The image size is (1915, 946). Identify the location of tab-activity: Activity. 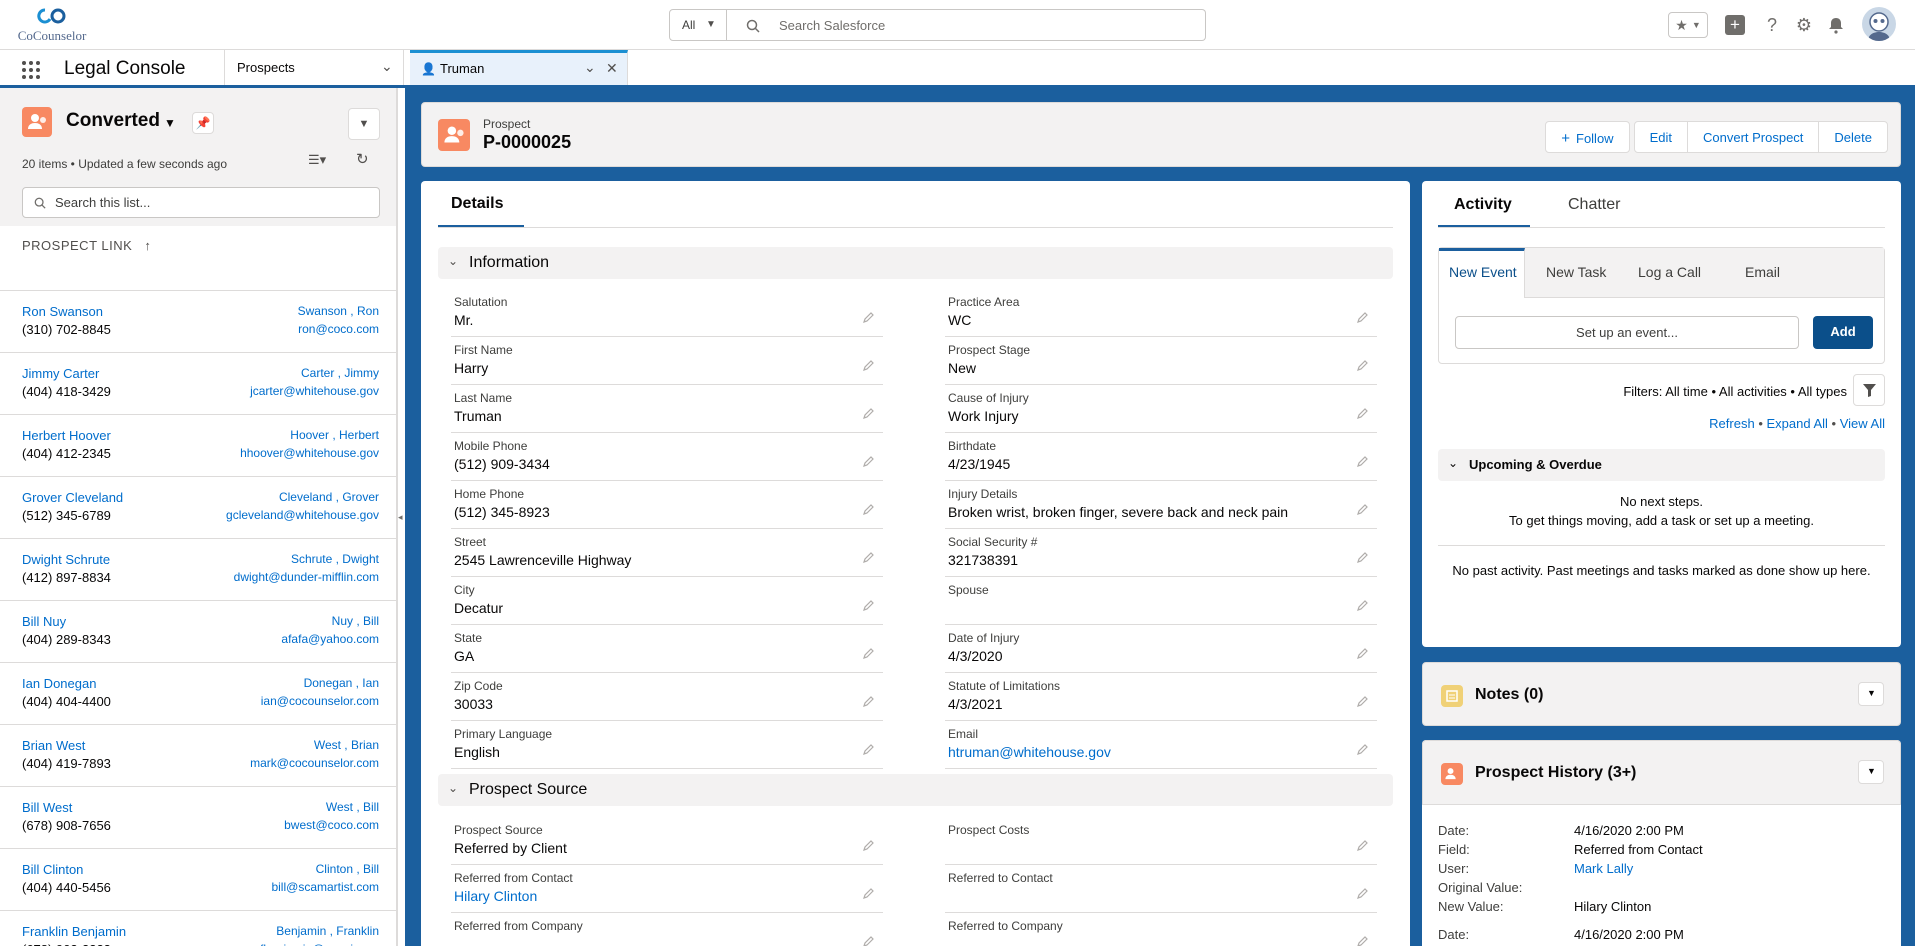
(1484, 204).